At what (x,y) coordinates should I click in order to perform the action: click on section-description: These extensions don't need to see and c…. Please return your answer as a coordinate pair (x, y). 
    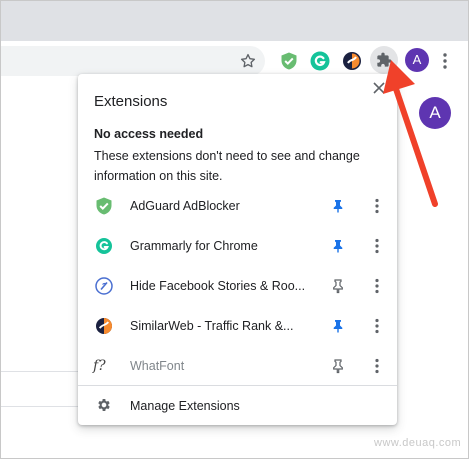
    Looking at the image, I should click on (227, 166).